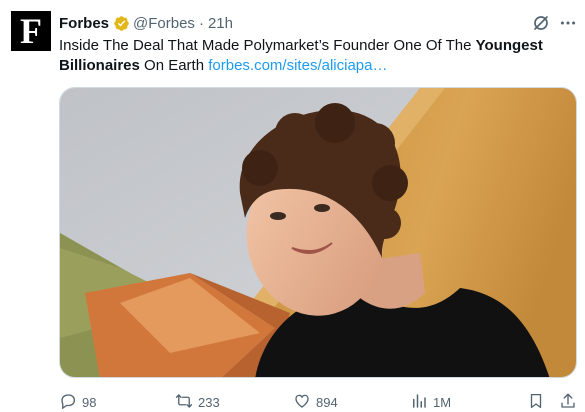 Image resolution: width=585 pixels, height=412 pixels. I want to click on bookmark-icon, so click(536, 402).